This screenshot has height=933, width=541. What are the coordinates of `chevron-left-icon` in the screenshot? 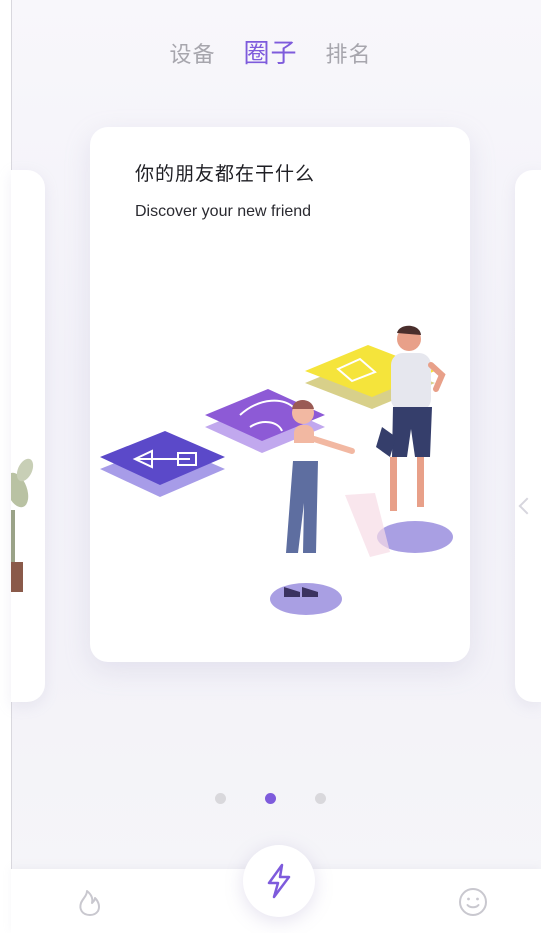 It's located at (527, 506).